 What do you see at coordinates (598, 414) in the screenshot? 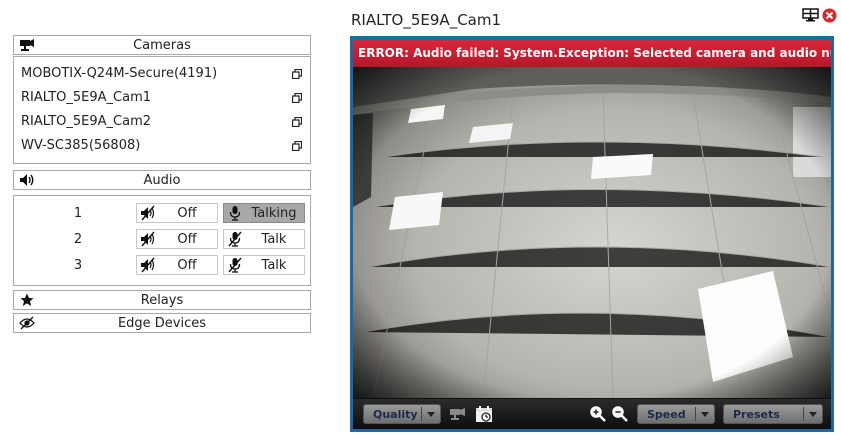
I see `zoom-in-icon` at bounding box center [598, 414].